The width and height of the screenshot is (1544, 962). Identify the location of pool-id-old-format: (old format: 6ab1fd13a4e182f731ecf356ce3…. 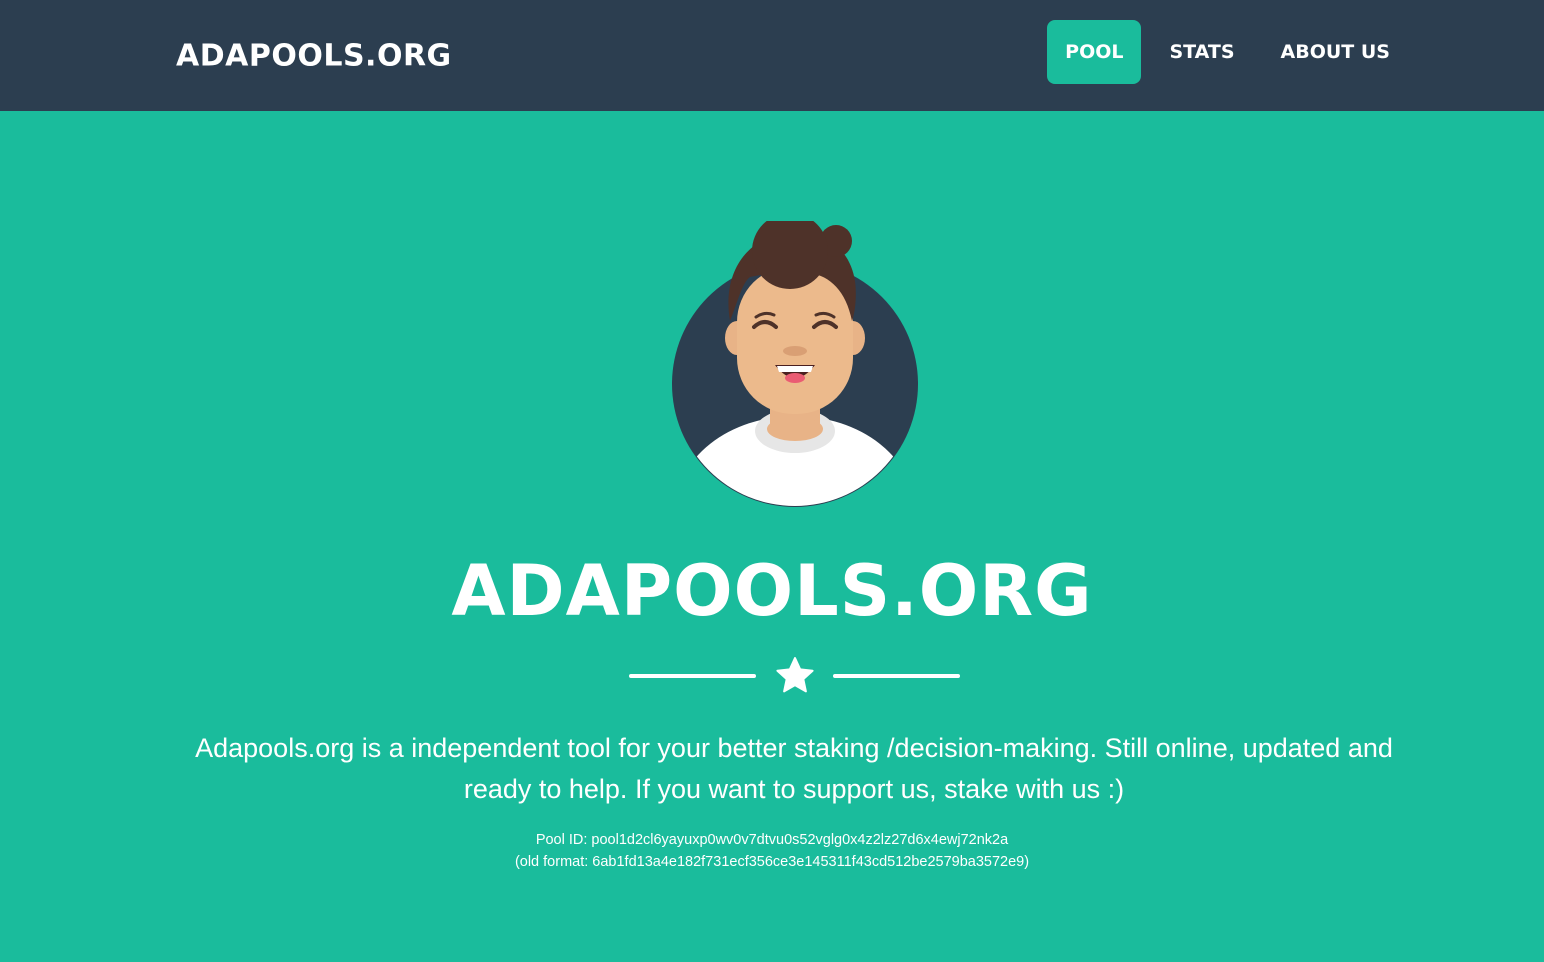
(772, 862).